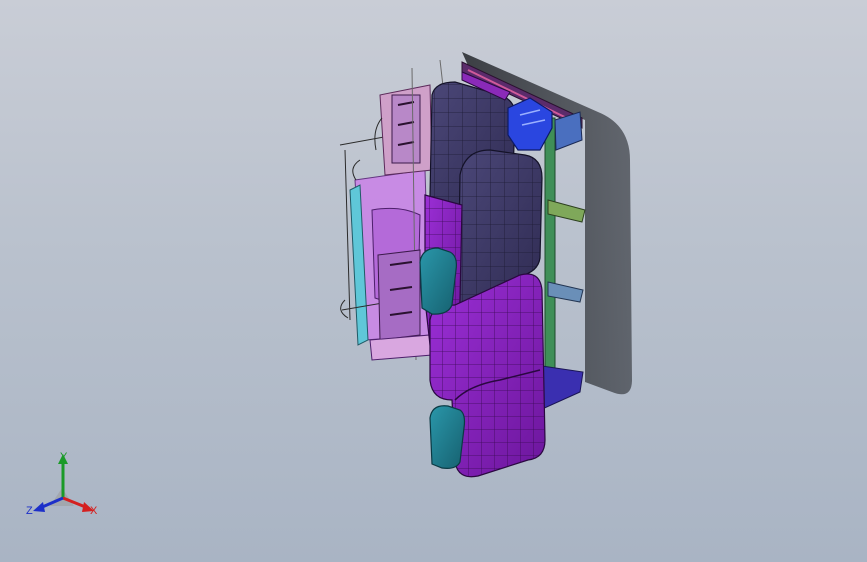  What do you see at coordinates (447, 437) in the screenshot?
I see `teal-trim-lower` at bounding box center [447, 437].